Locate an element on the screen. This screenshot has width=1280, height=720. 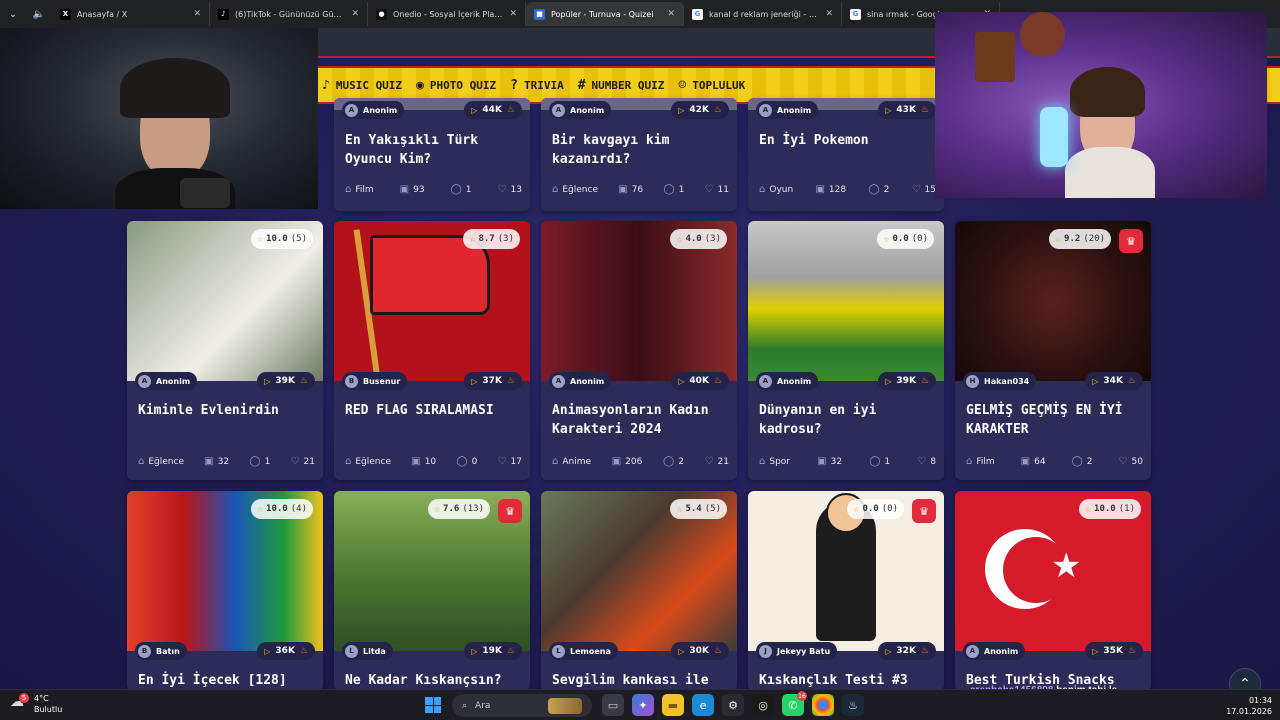
card-category: ⌂ Anime is located at coordinates (571, 461).